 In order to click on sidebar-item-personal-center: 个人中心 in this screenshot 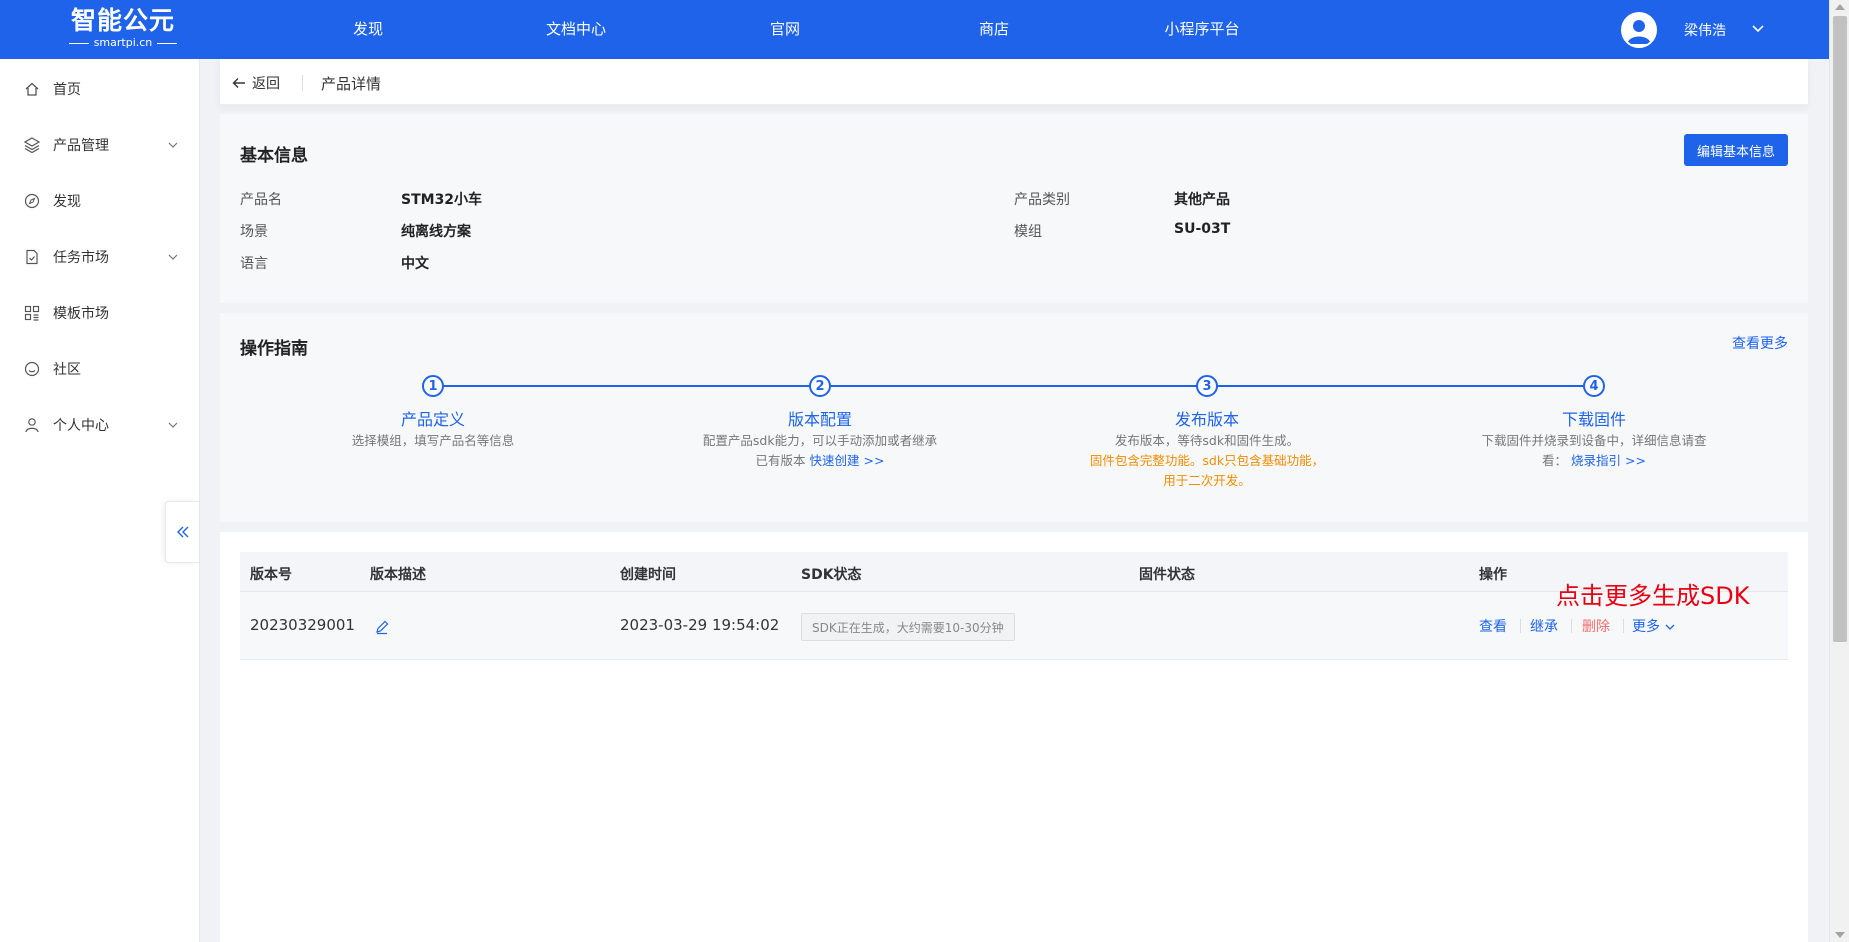, I will do `click(100, 425)`.